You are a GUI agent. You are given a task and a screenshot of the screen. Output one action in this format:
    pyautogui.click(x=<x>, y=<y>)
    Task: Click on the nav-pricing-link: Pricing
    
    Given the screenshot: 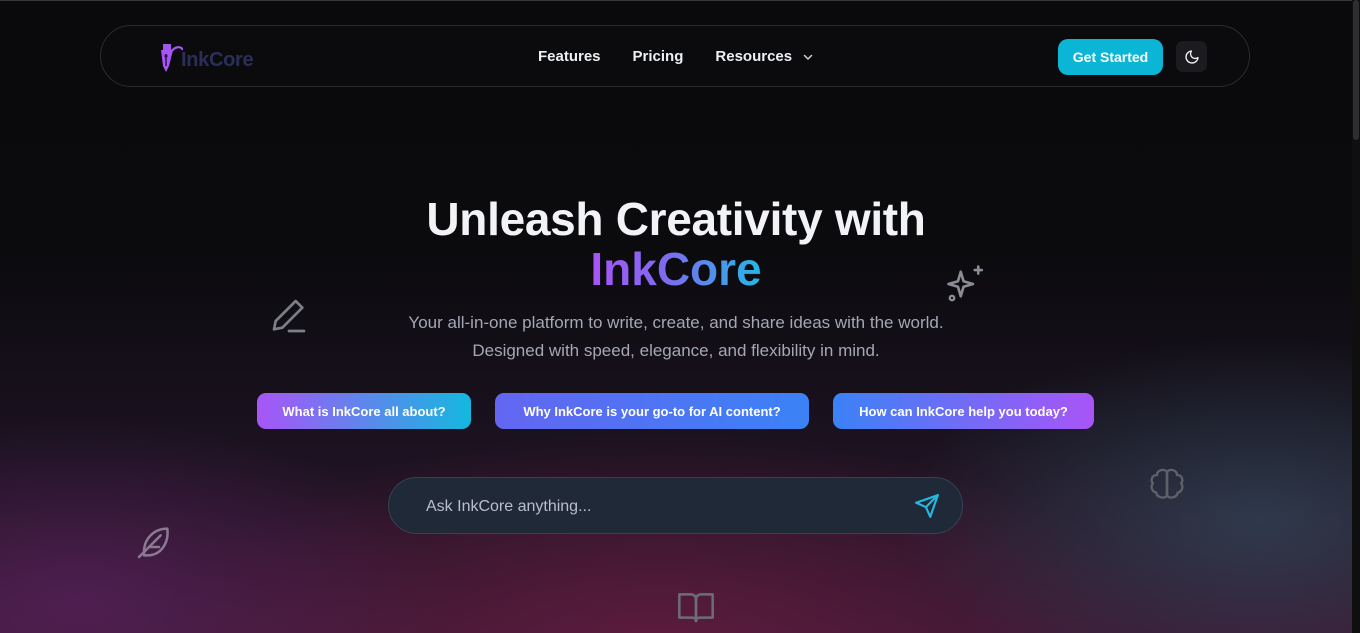 What is the action you would take?
    pyautogui.click(x=658, y=56)
    